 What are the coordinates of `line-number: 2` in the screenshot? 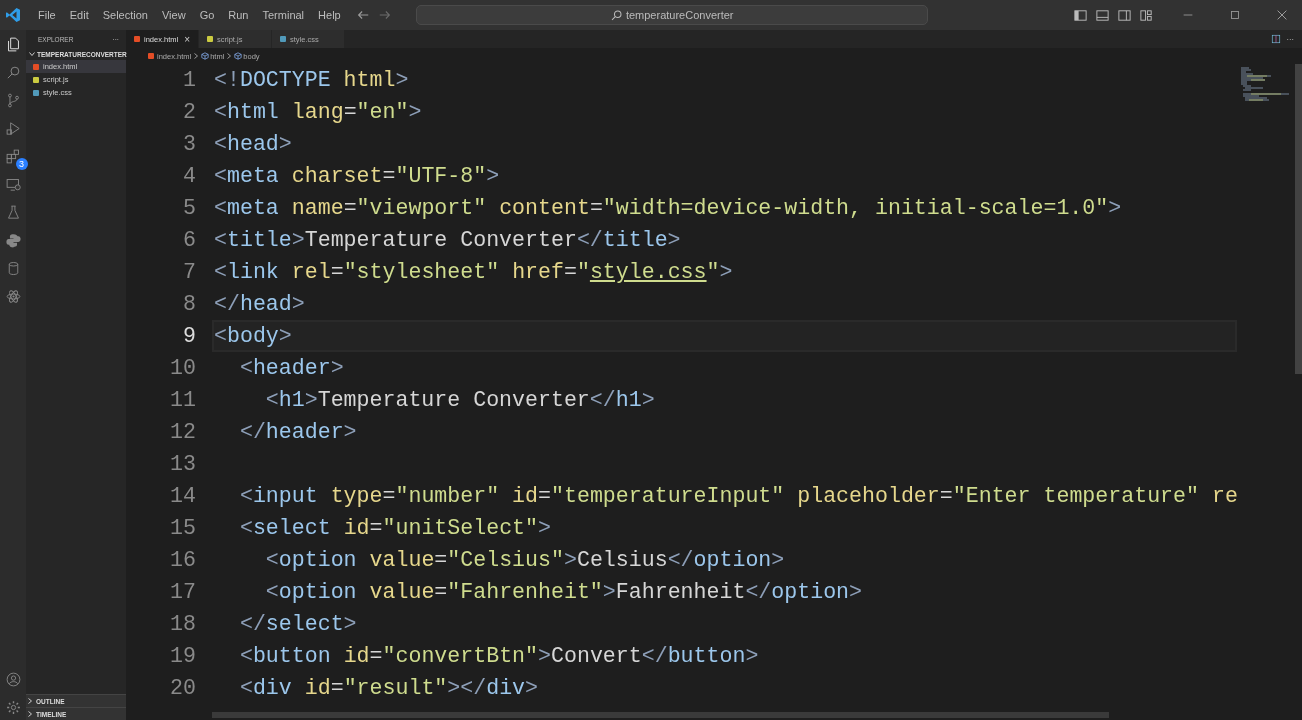 It's located at (189, 112).